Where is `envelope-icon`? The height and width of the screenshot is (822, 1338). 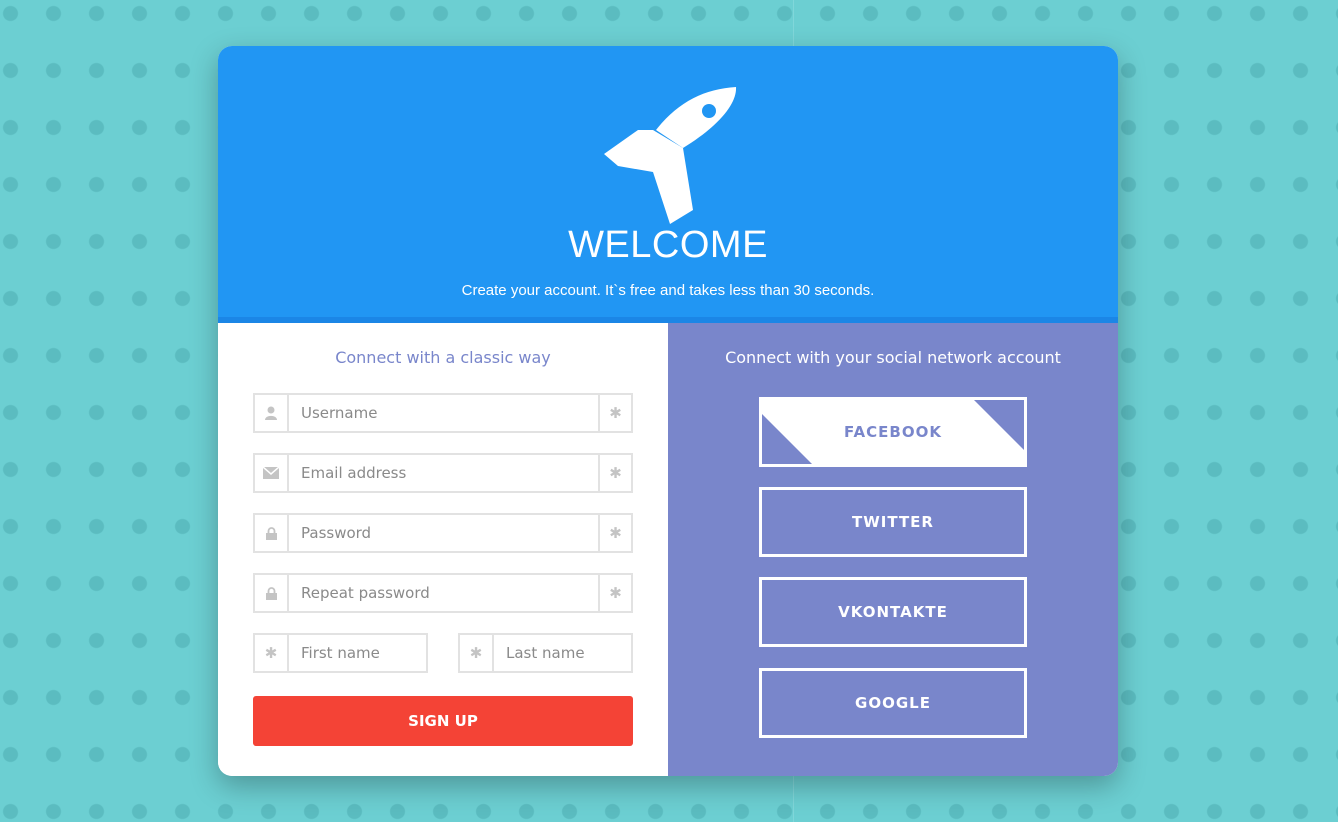 envelope-icon is located at coordinates (272, 473).